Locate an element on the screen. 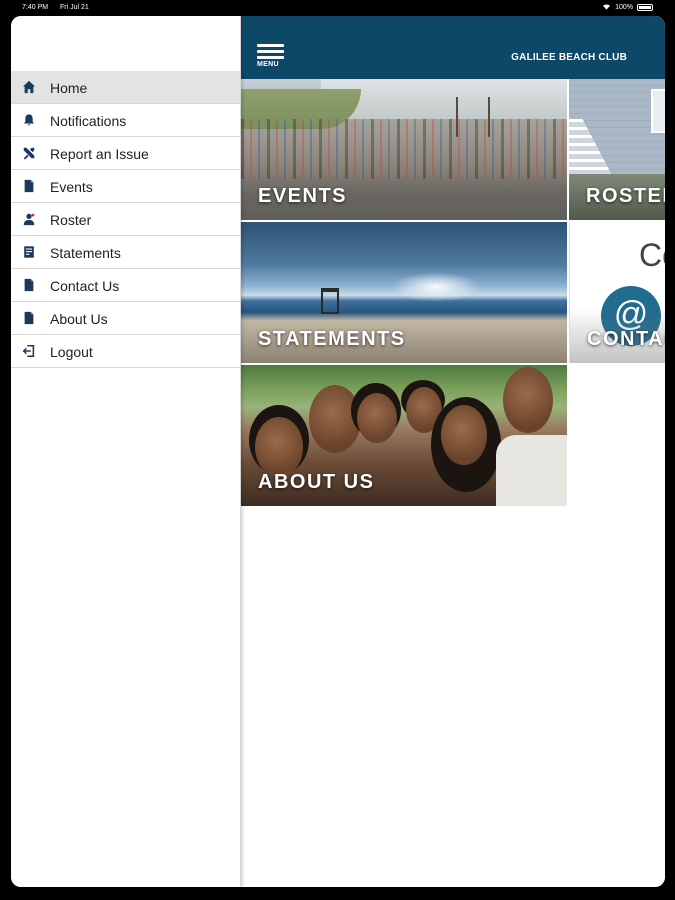 Image resolution: width=675 pixels, height=900 pixels. bell-icon is located at coordinates (29, 120).